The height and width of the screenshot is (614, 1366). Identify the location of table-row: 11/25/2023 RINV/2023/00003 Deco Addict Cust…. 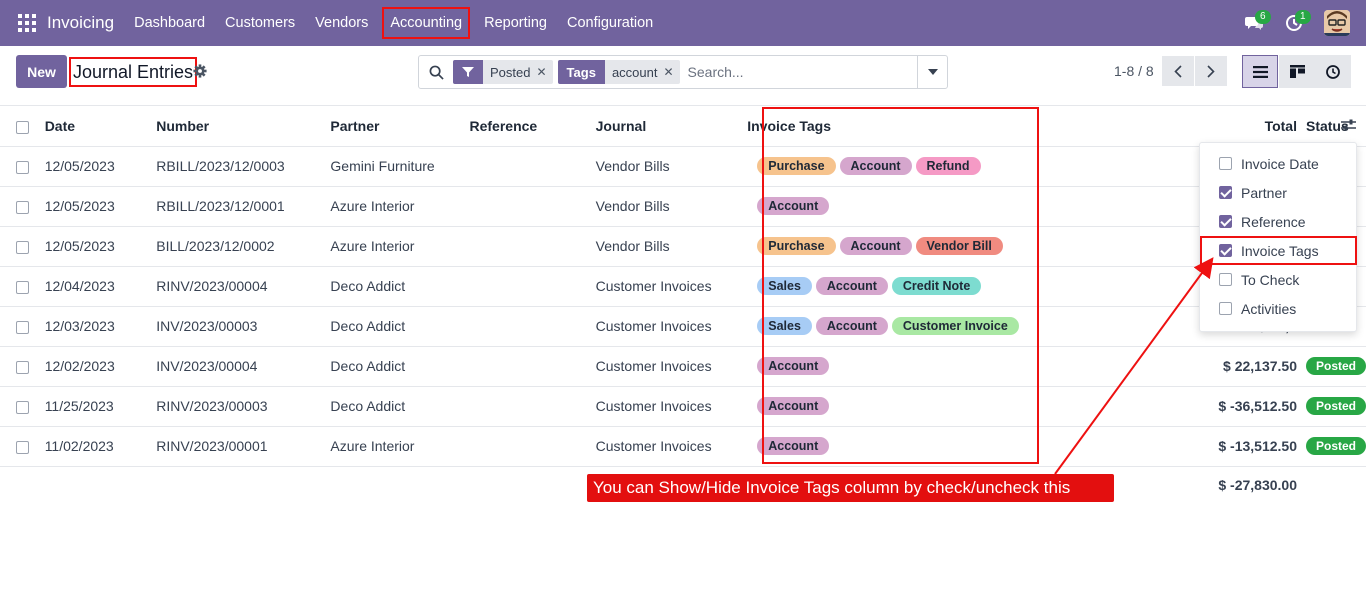
(683, 406).